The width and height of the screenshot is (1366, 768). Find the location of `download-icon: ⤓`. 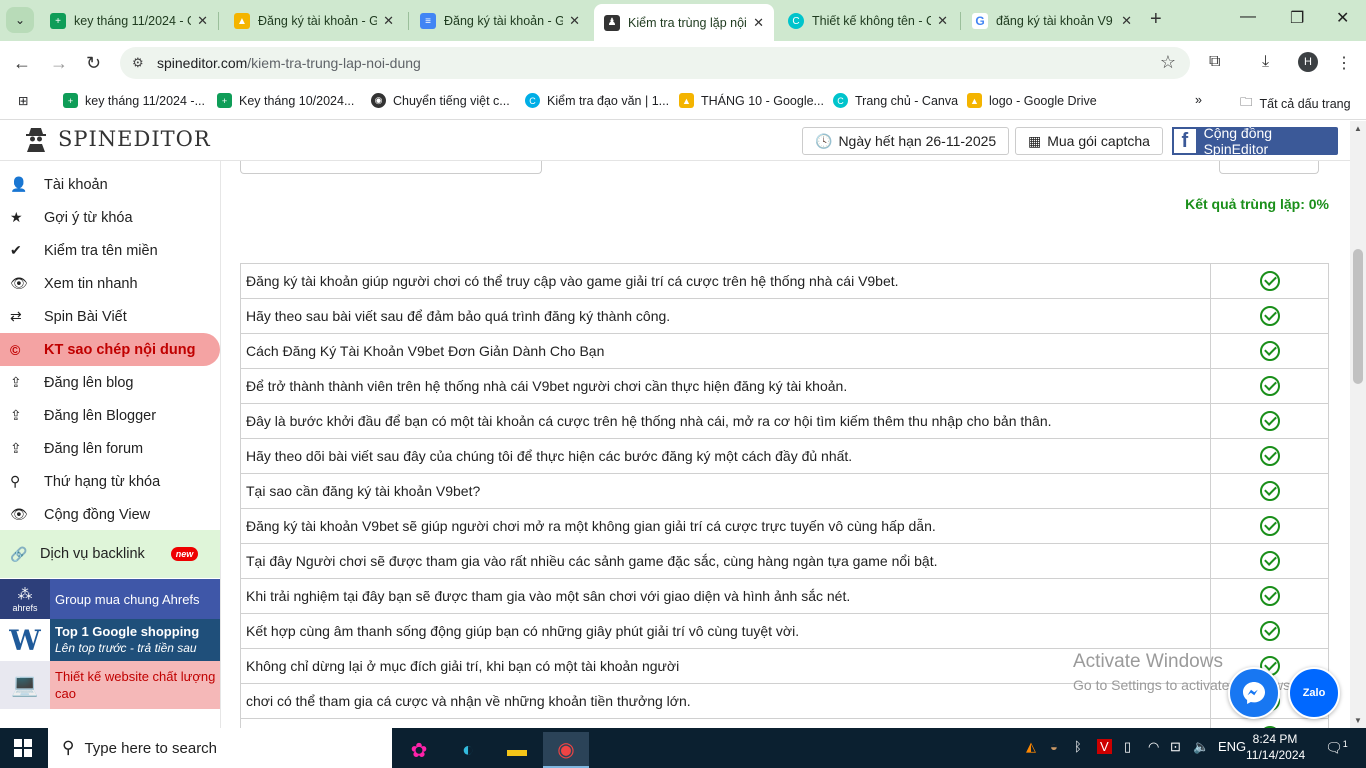

download-icon: ⤓ is located at coordinates (1265, 62).